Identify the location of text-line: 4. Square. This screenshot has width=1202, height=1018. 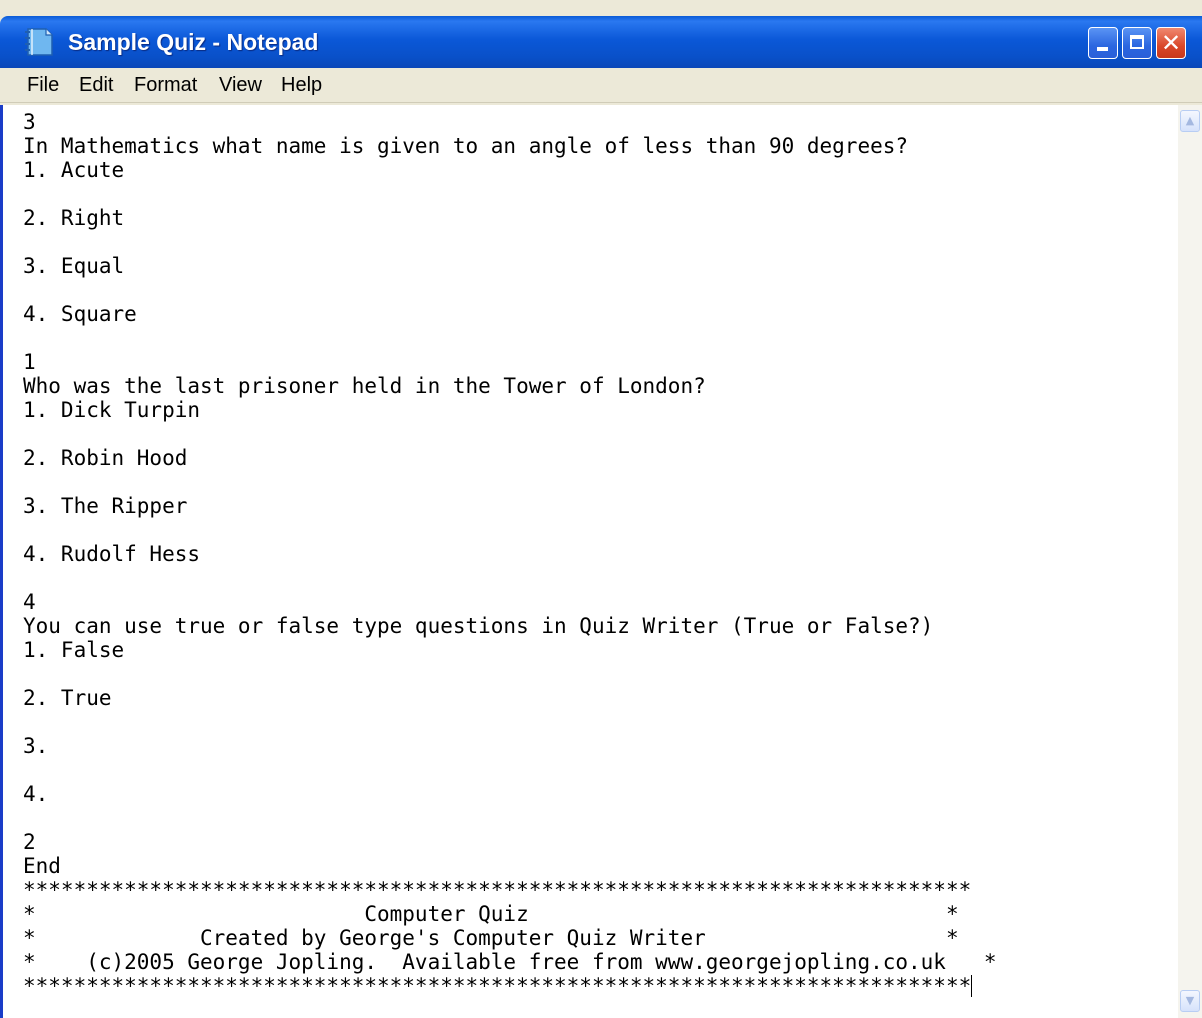
(80, 314).